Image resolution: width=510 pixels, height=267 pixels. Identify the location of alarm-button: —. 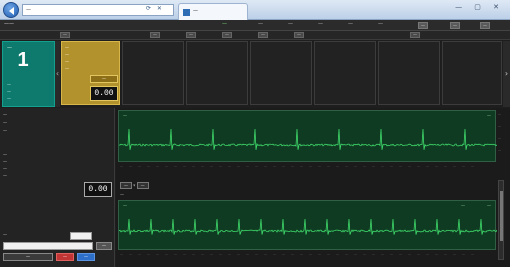
(65, 257).